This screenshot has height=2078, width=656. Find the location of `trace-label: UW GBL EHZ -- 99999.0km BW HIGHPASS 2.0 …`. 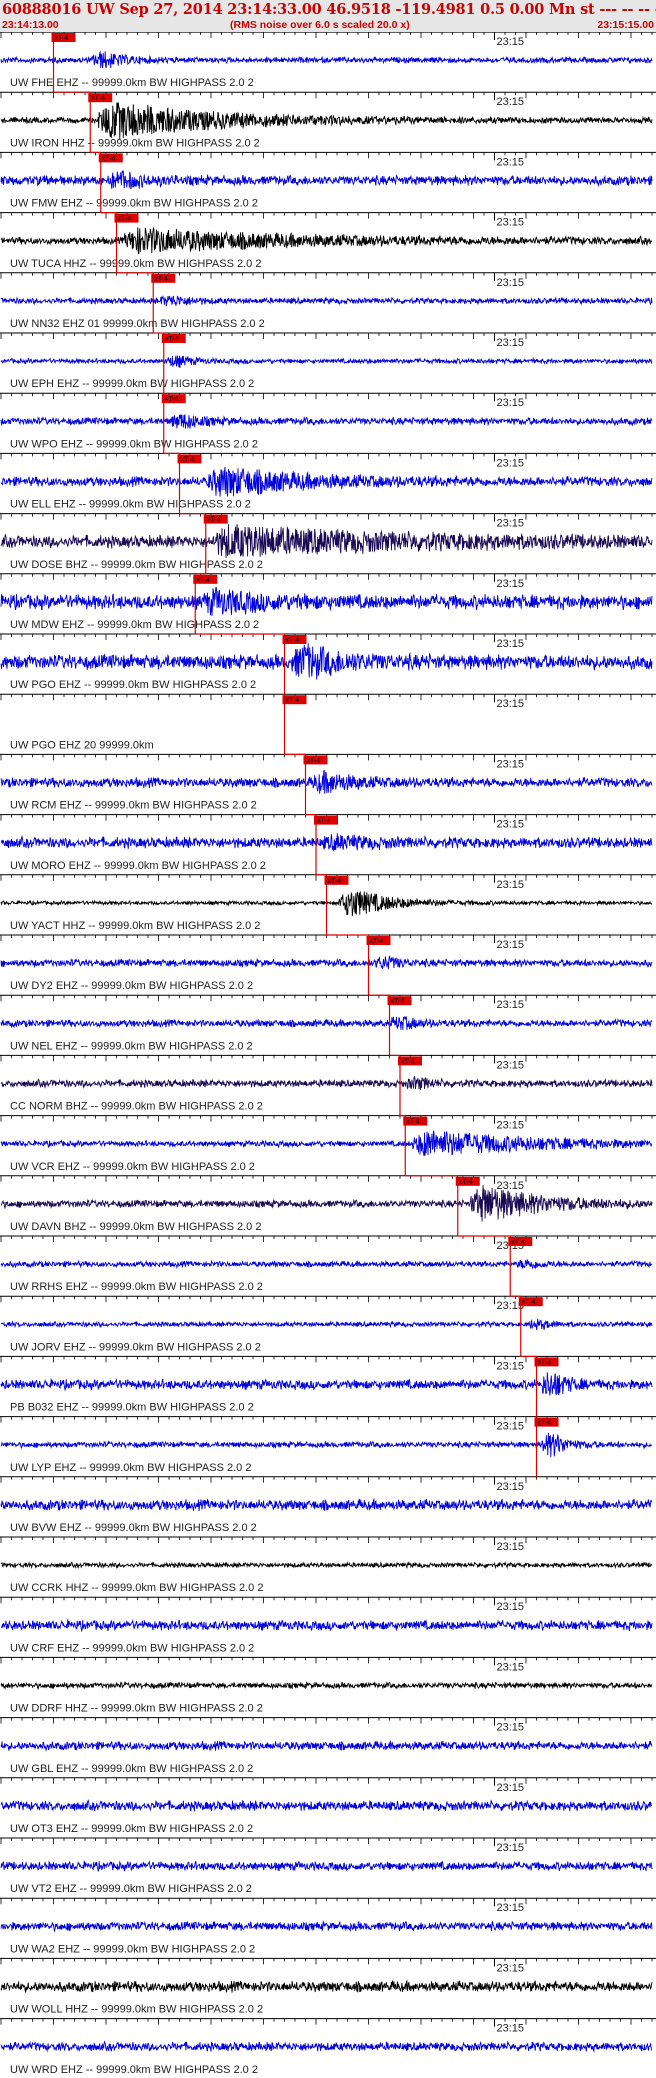

trace-label: UW GBL EHZ -- 99999.0km BW HIGHPASS 2.0 … is located at coordinates (131, 1769).